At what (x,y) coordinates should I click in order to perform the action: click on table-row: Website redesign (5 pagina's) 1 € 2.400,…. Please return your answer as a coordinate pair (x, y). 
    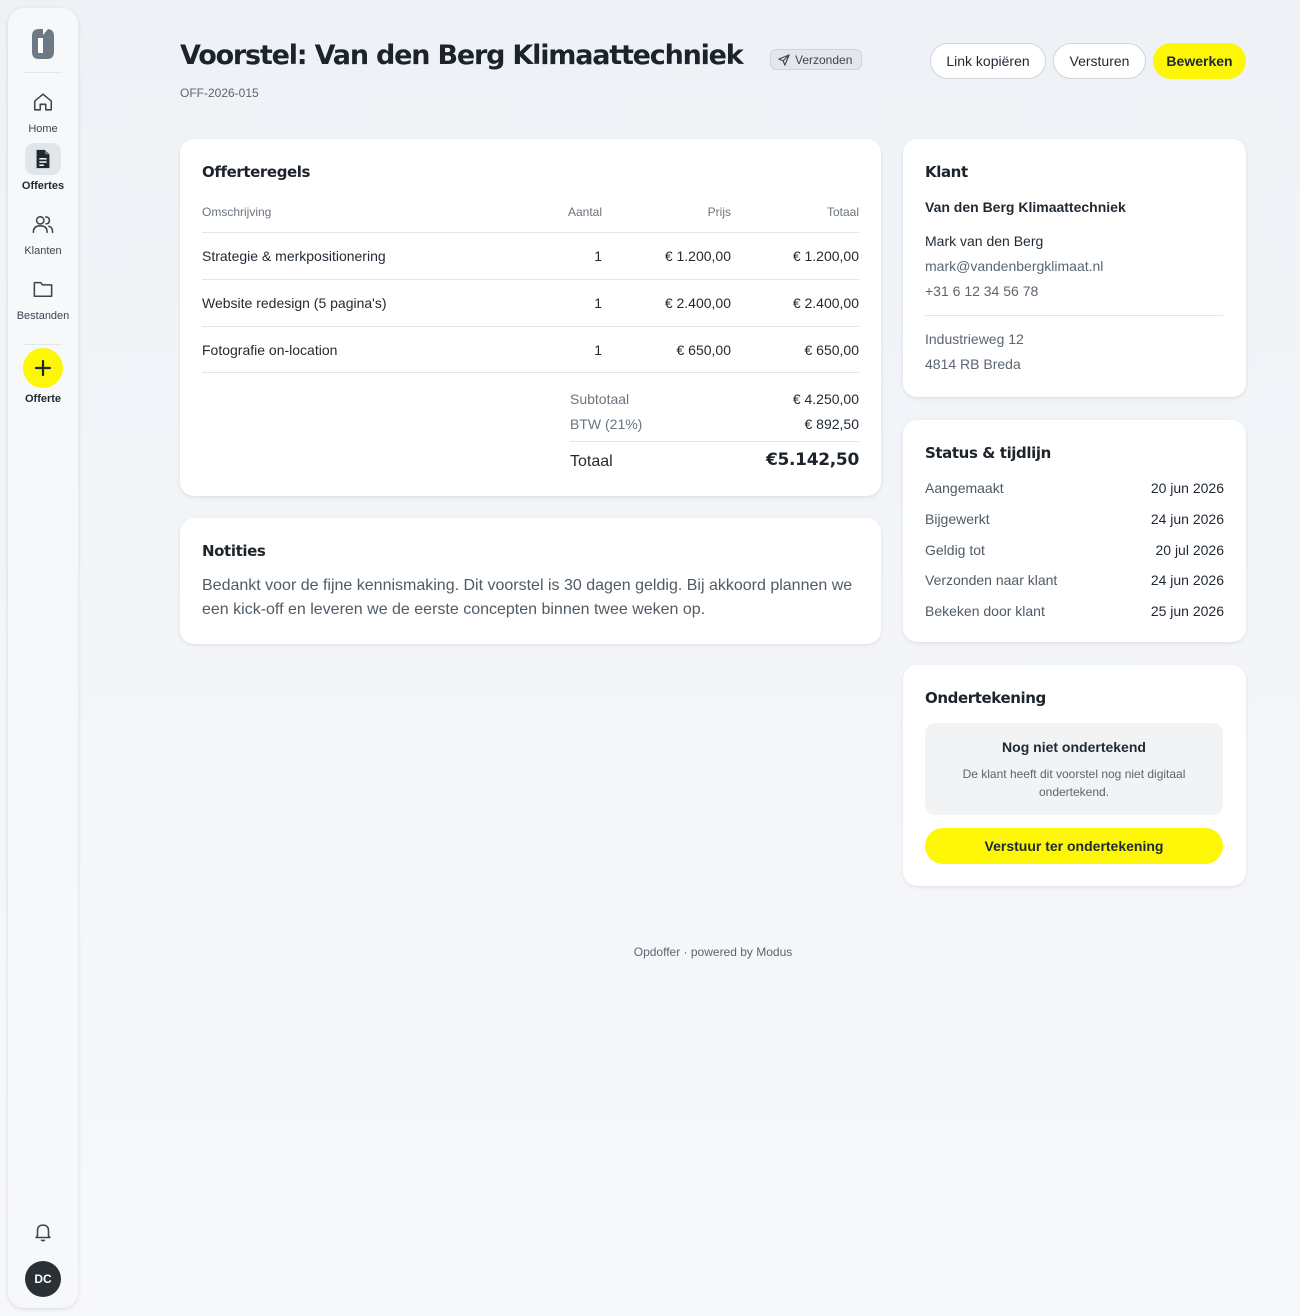
    Looking at the image, I should click on (530, 303).